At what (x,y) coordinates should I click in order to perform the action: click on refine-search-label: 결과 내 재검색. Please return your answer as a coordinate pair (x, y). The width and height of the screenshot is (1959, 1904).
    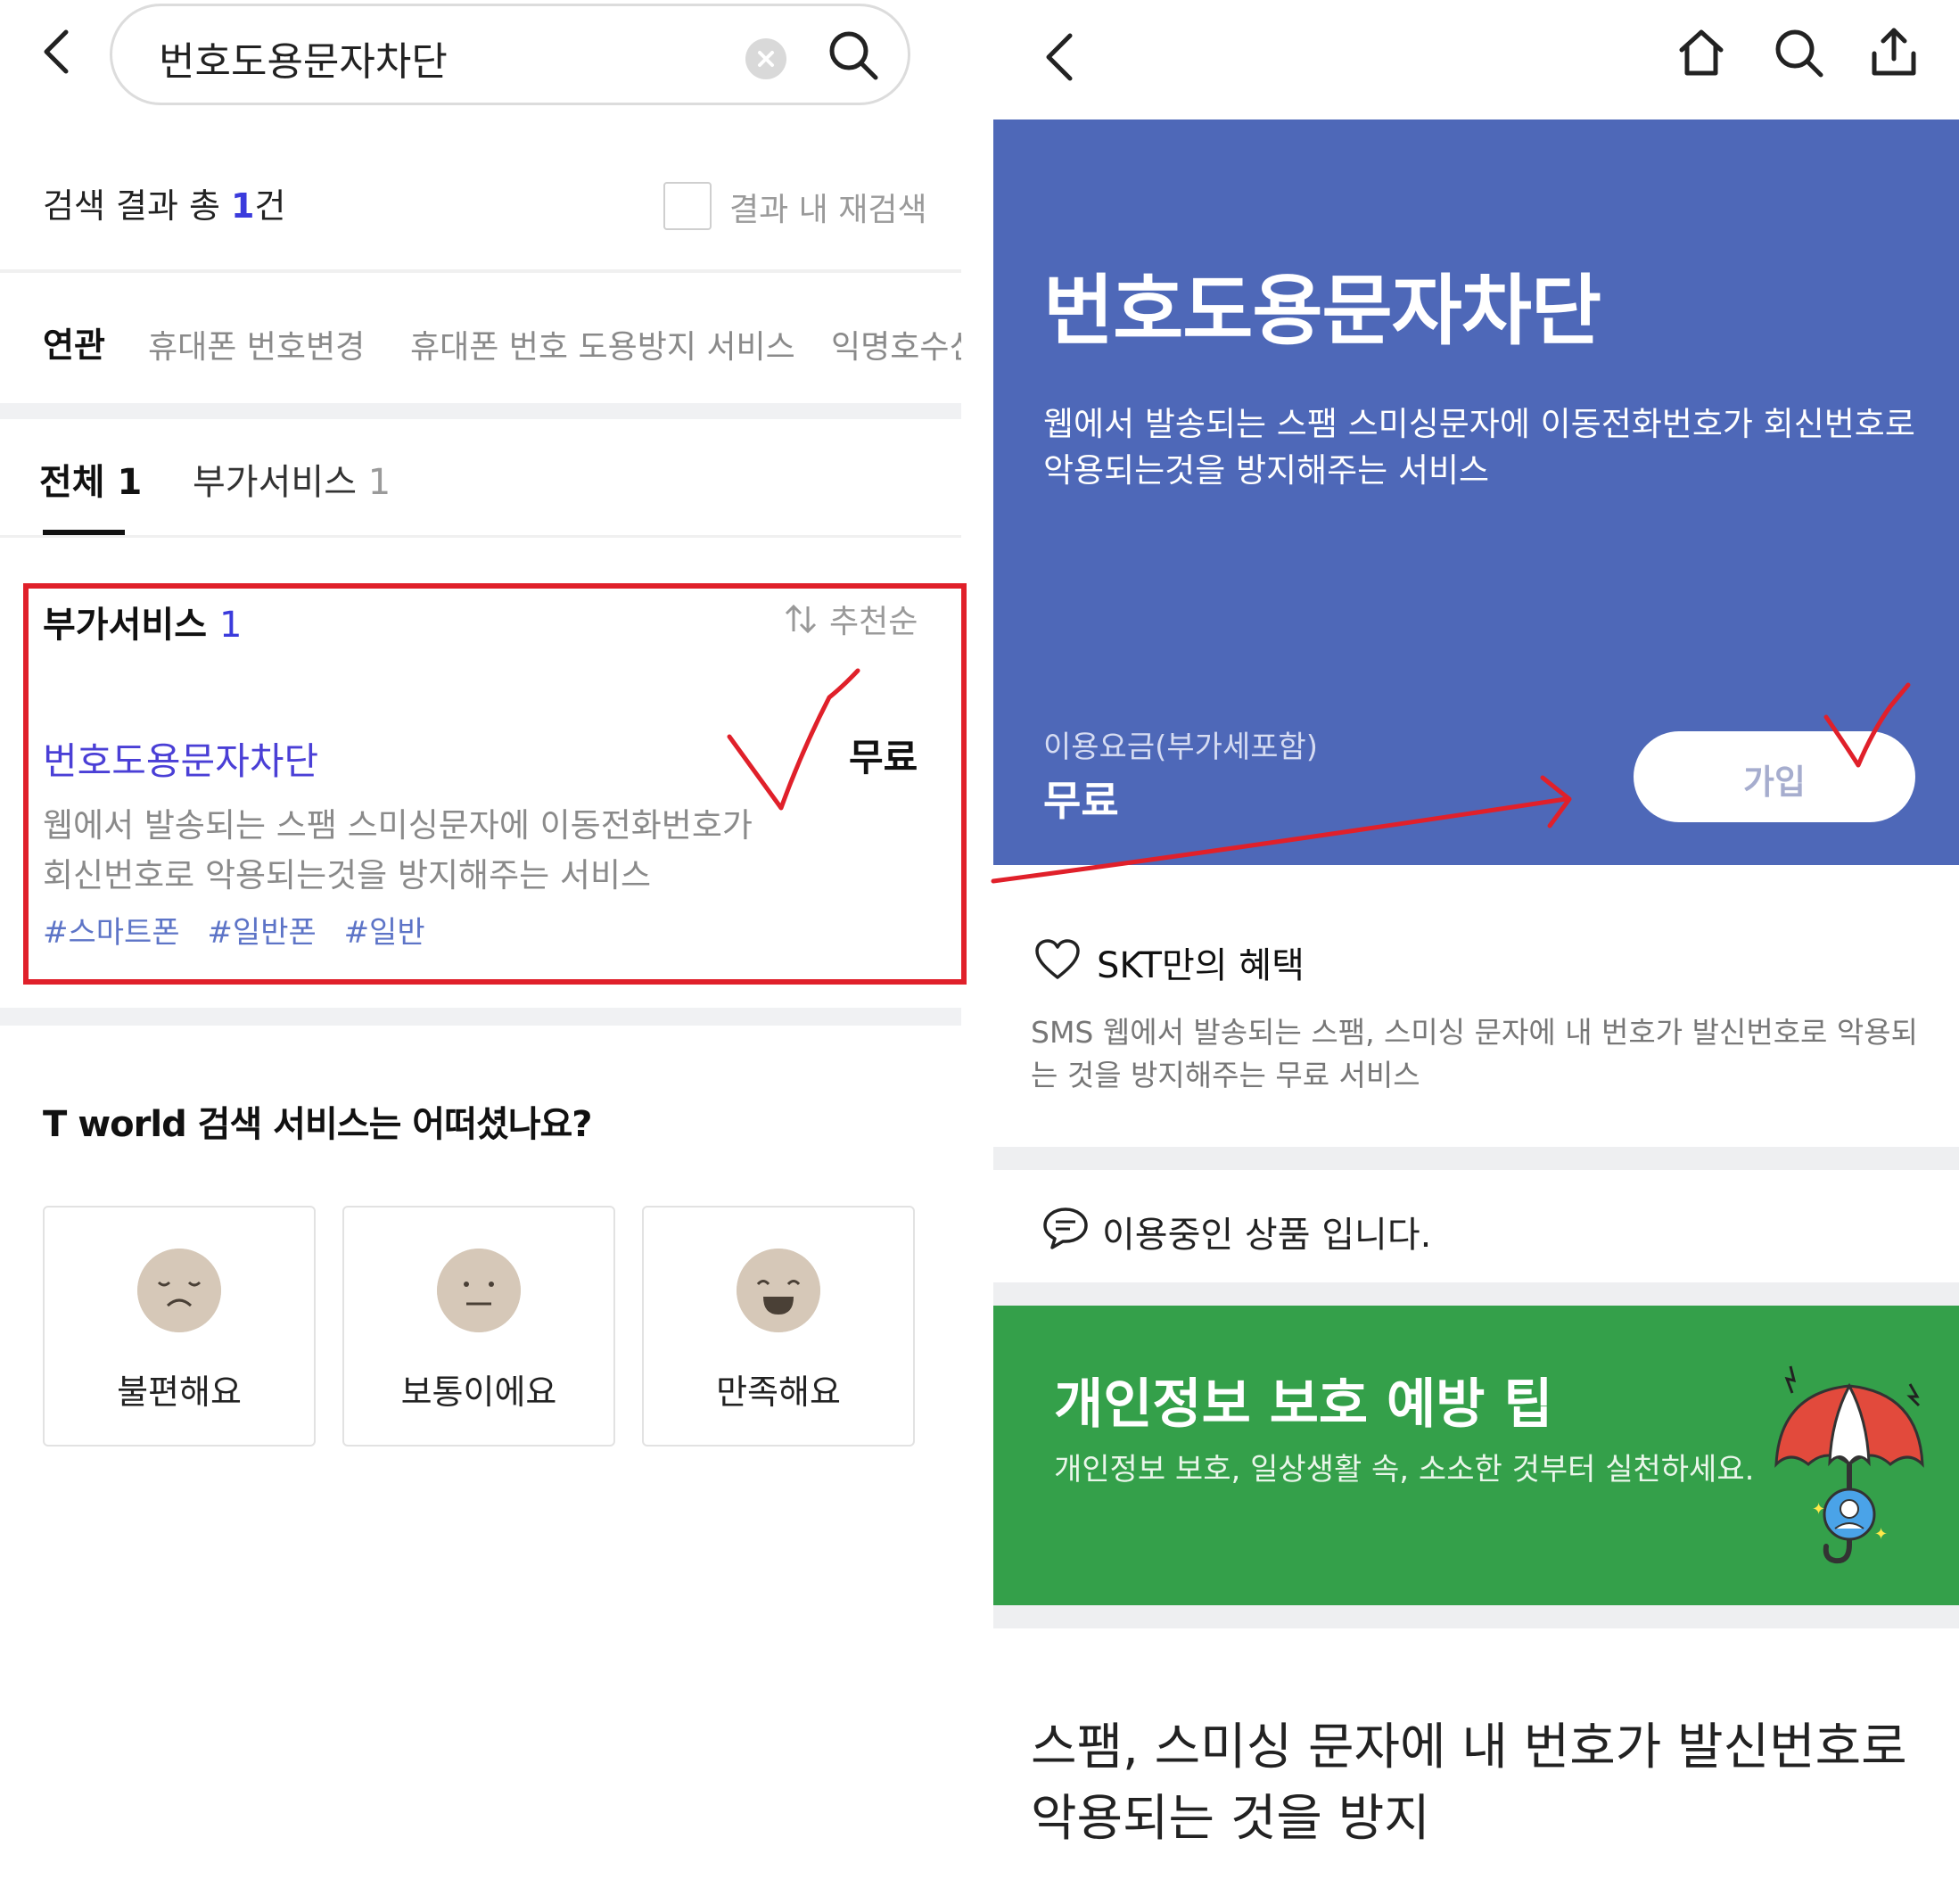
    Looking at the image, I should click on (828, 207).